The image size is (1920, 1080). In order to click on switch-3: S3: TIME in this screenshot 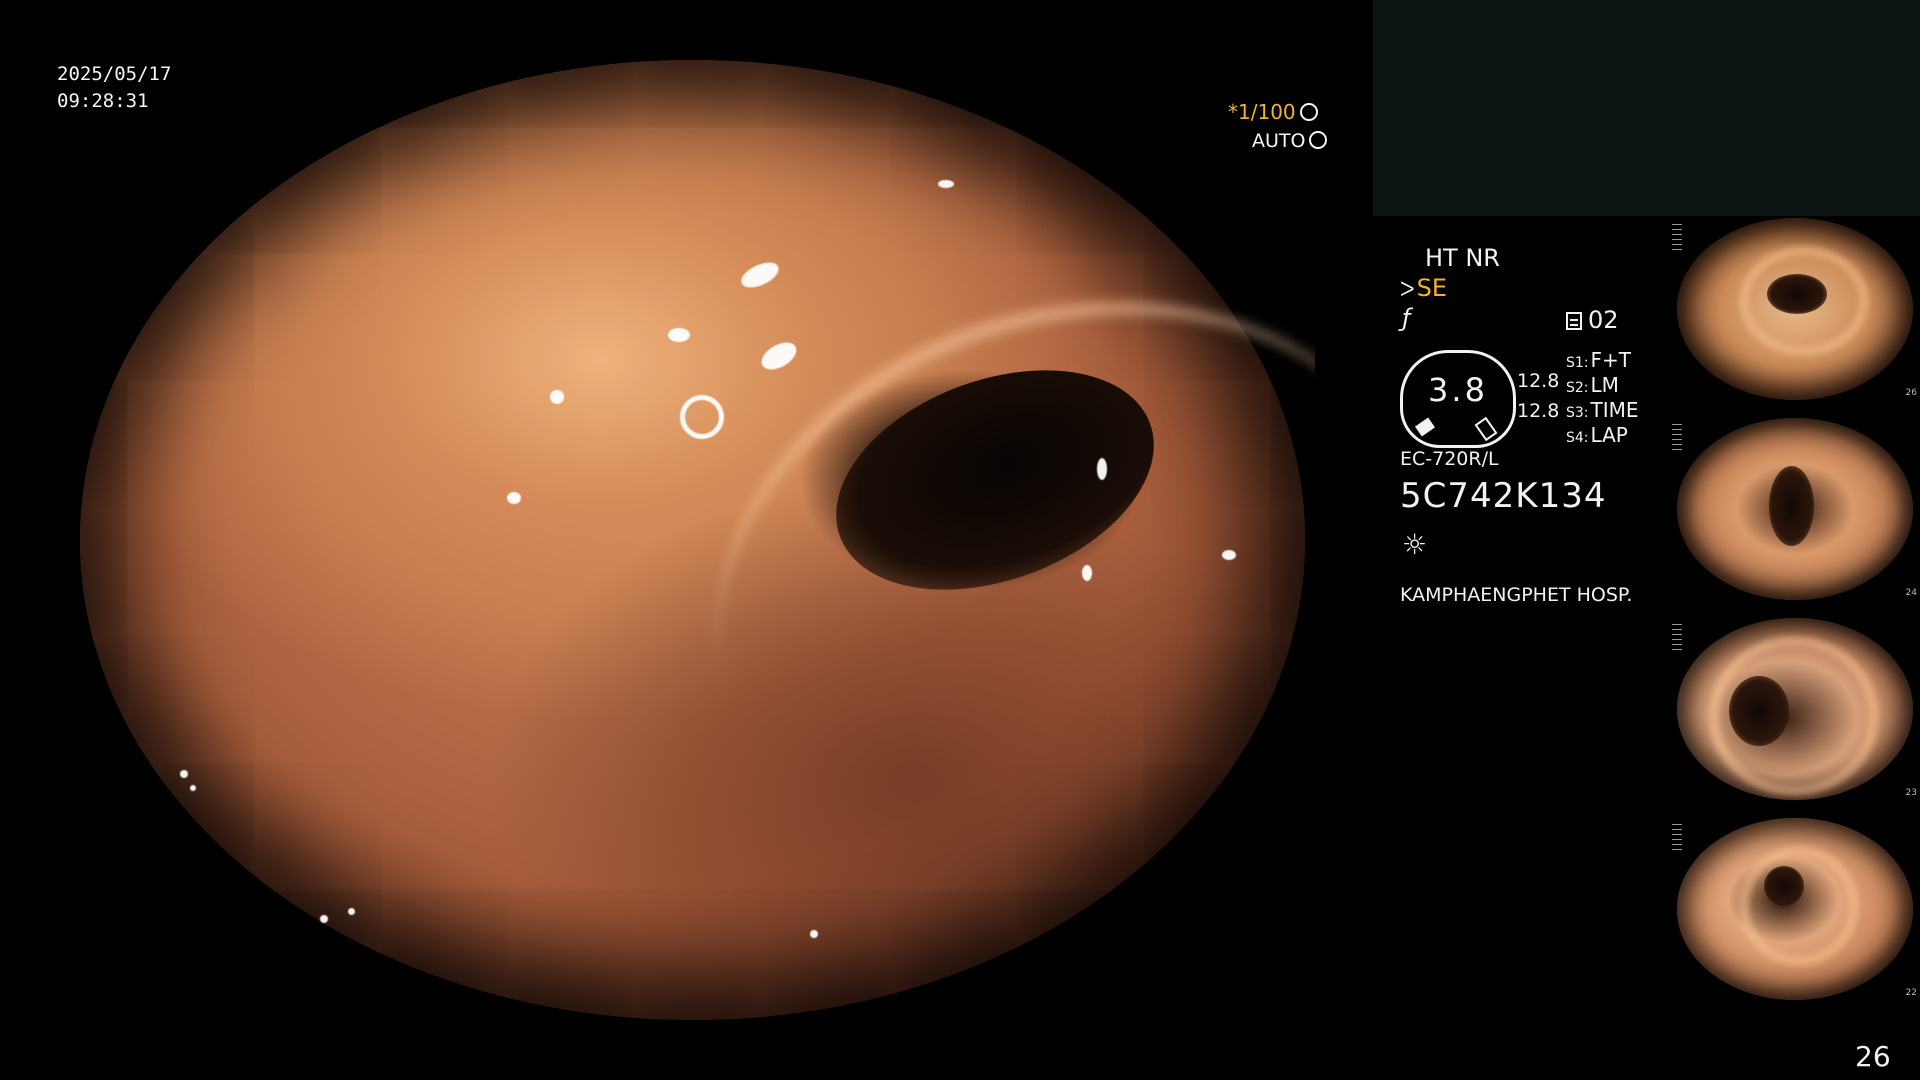, I will do `click(1602, 410)`.